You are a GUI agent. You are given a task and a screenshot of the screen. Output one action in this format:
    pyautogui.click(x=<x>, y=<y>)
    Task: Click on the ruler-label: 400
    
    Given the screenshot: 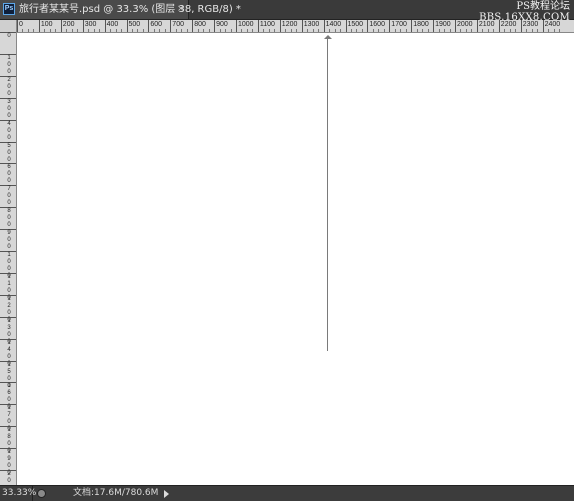 What is the action you would take?
    pyautogui.click(x=9, y=130)
    